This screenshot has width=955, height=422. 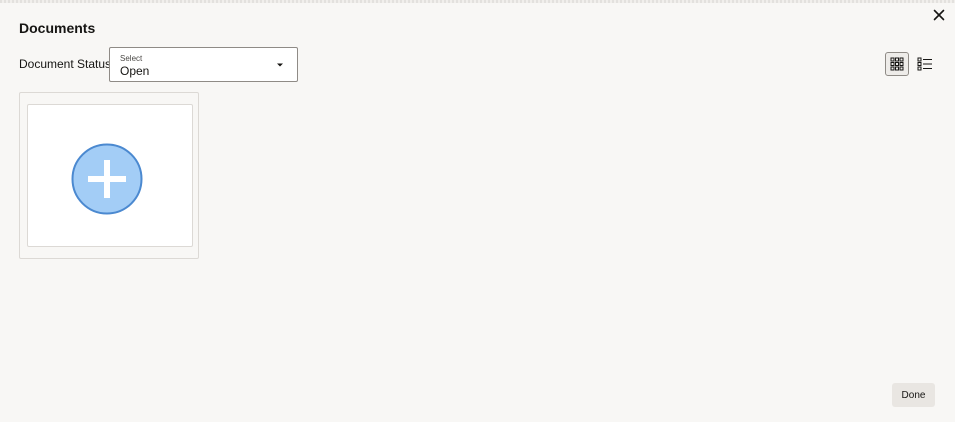 I want to click on add-document-card-container, so click(x=109, y=175).